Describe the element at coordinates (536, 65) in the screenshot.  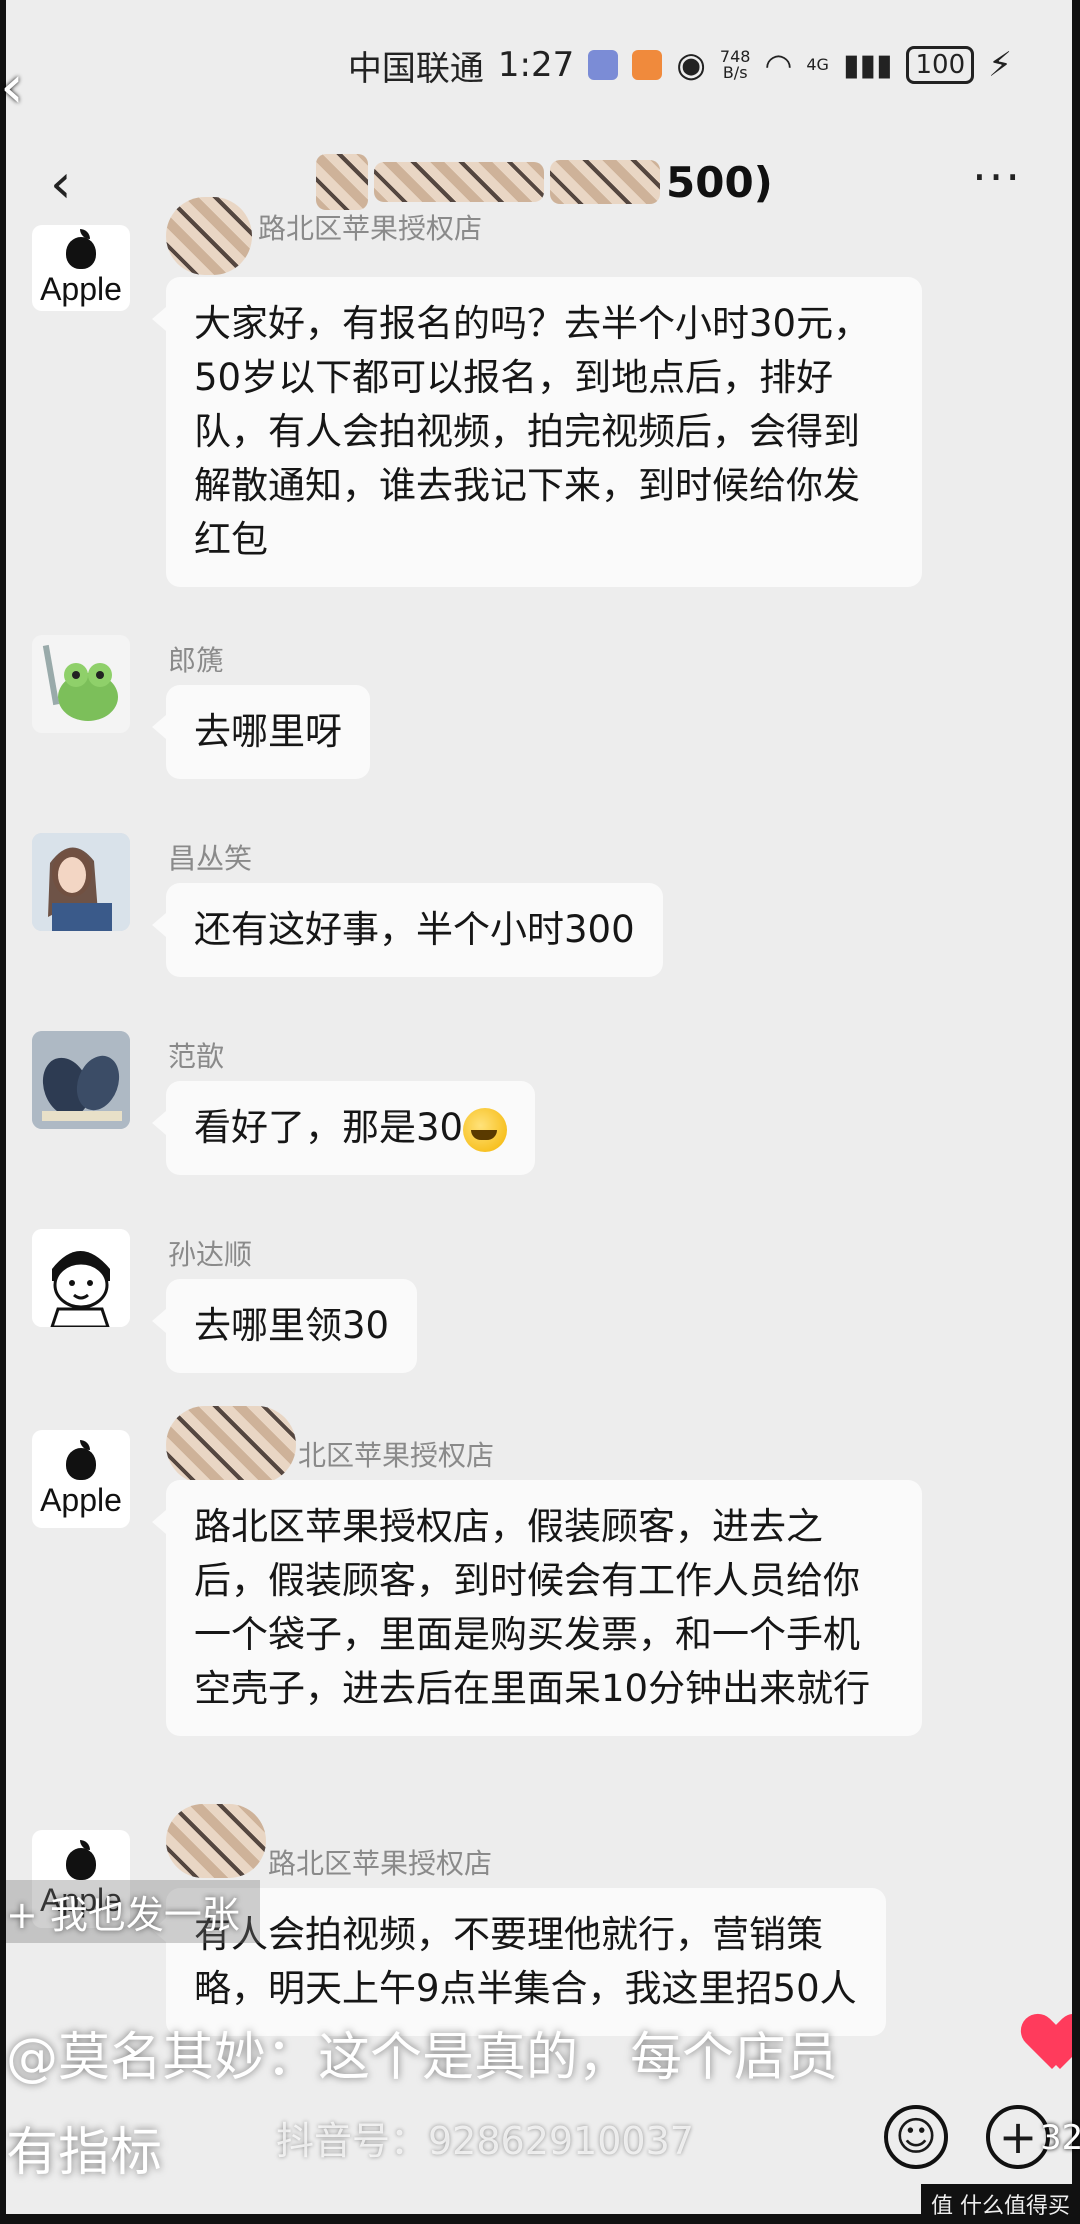
I see `clock: 1:27` at that location.